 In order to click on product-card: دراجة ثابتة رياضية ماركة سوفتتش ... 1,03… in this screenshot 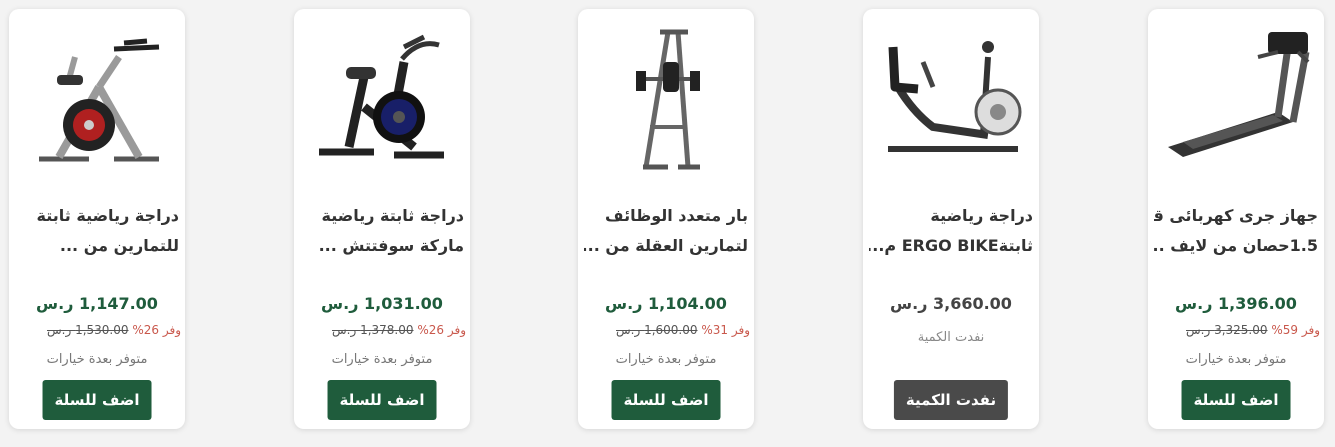, I will do `click(382, 219)`.